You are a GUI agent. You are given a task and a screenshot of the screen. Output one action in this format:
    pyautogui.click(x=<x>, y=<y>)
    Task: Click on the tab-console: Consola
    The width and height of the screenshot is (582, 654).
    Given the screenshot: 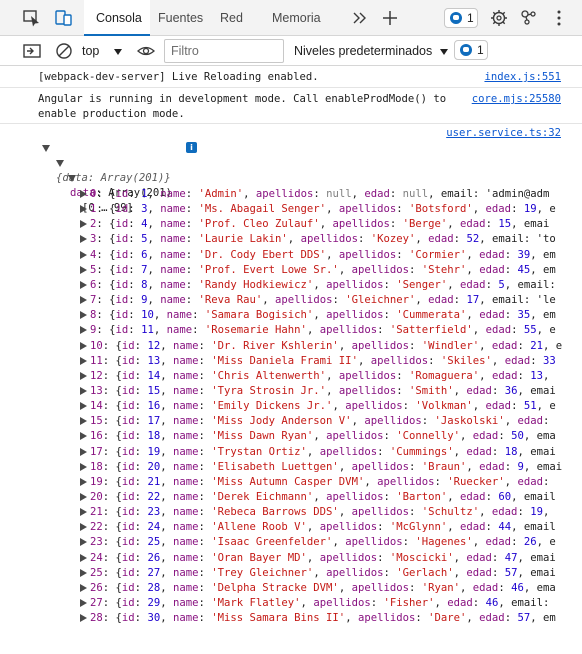 What is the action you would take?
    pyautogui.click(x=117, y=18)
    